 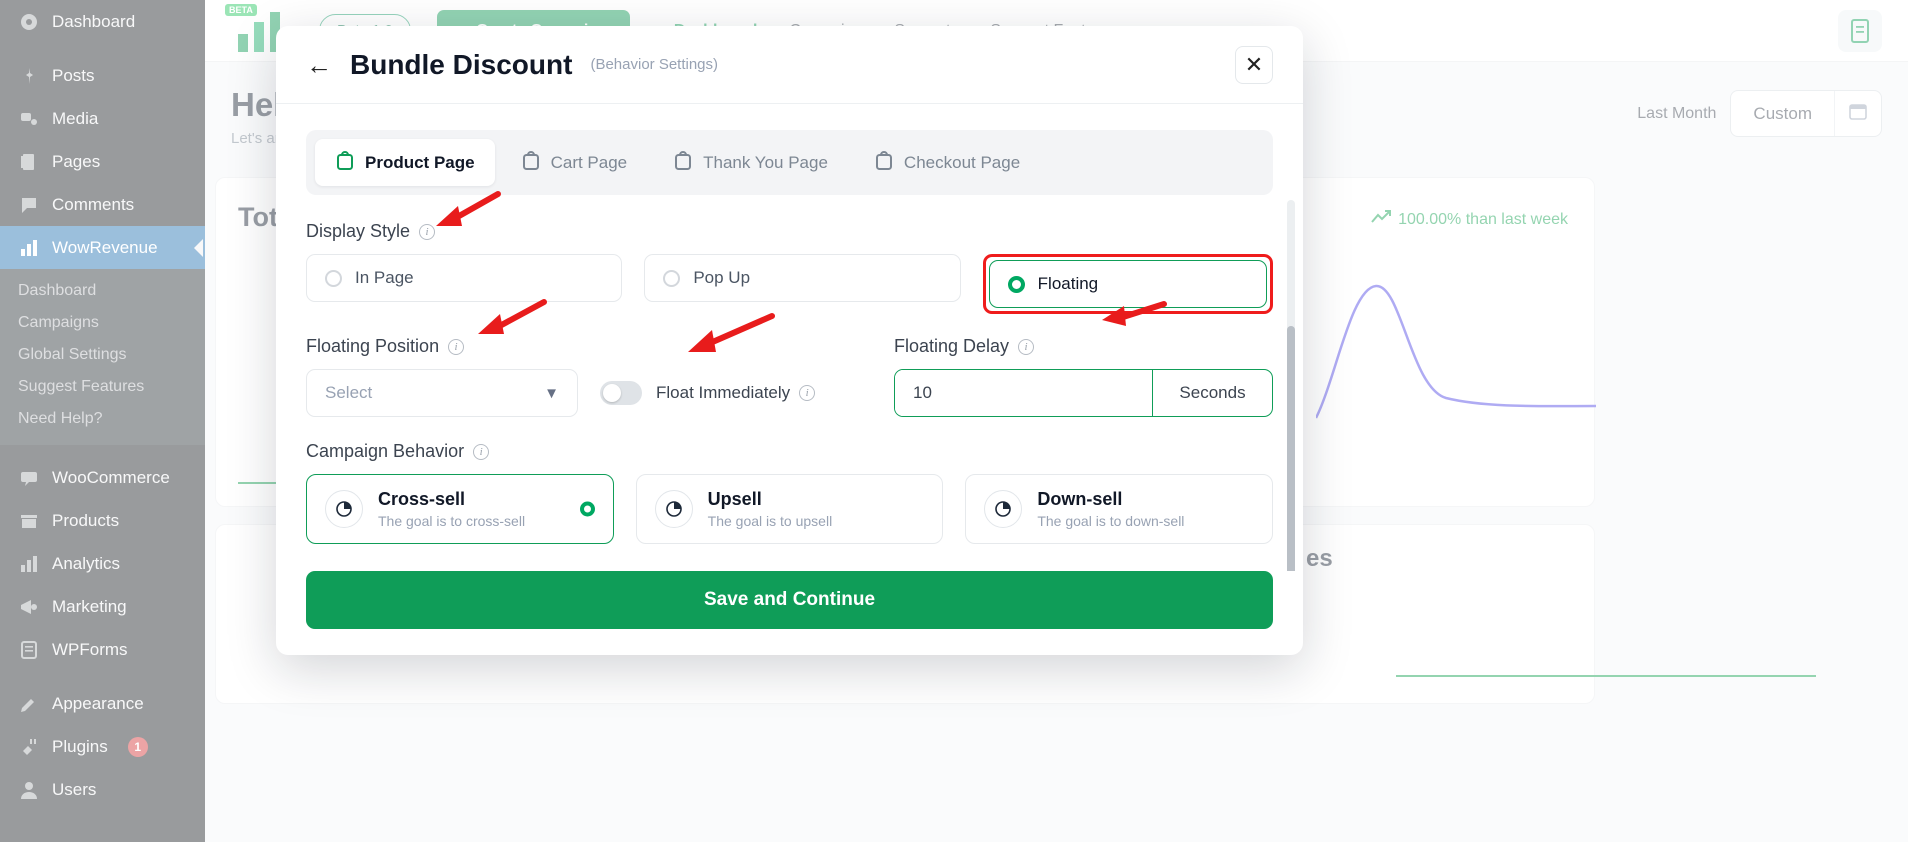 What do you see at coordinates (551, 393) in the screenshot?
I see `chevron-down-icon: ▼` at bounding box center [551, 393].